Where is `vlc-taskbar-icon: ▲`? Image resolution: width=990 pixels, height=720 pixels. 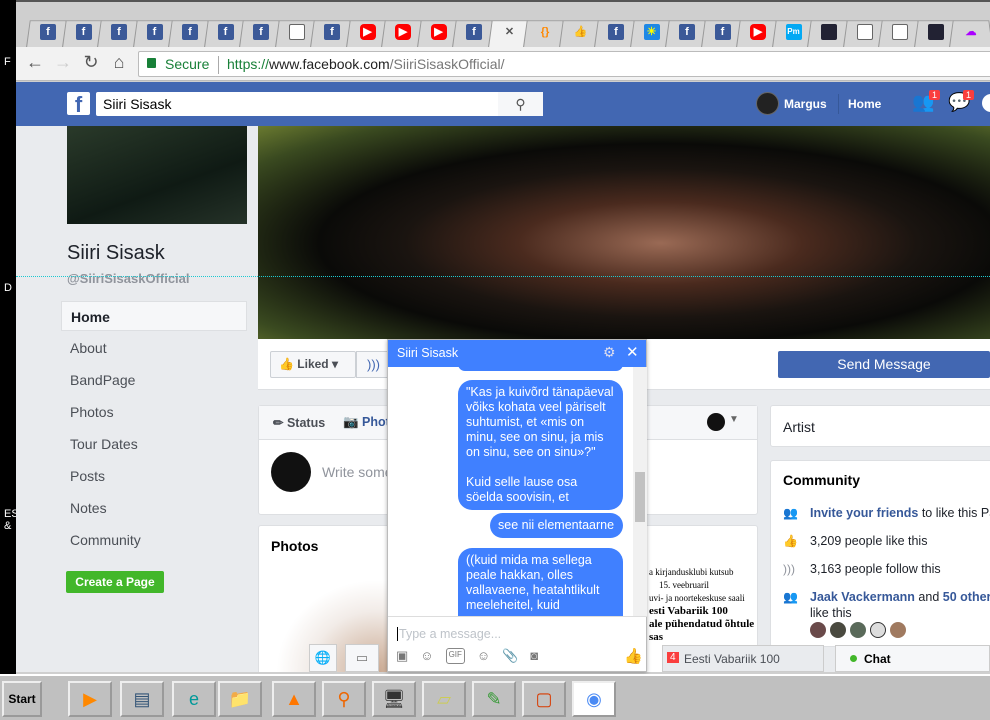 vlc-taskbar-icon: ▲ is located at coordinates (294, 699).